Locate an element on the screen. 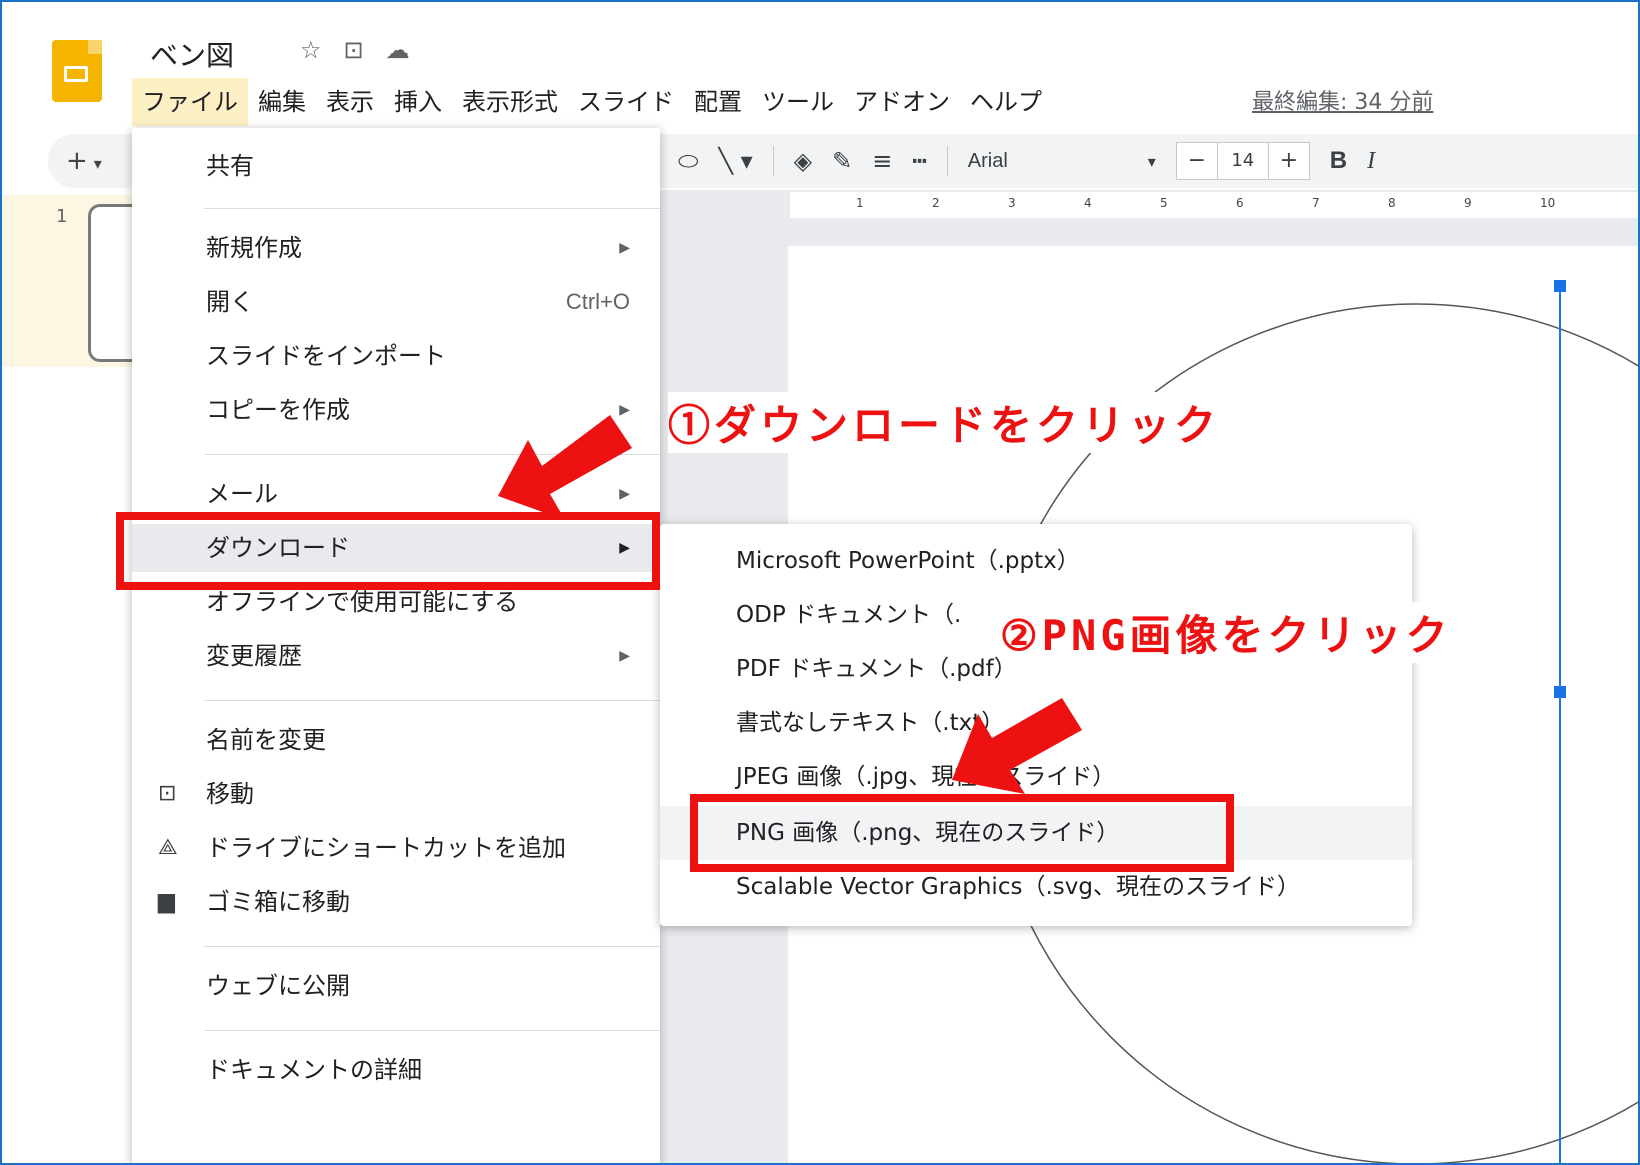 This screenshot has height=1165, width=1640. annotation-arrows is located at coordinates (790, 604).